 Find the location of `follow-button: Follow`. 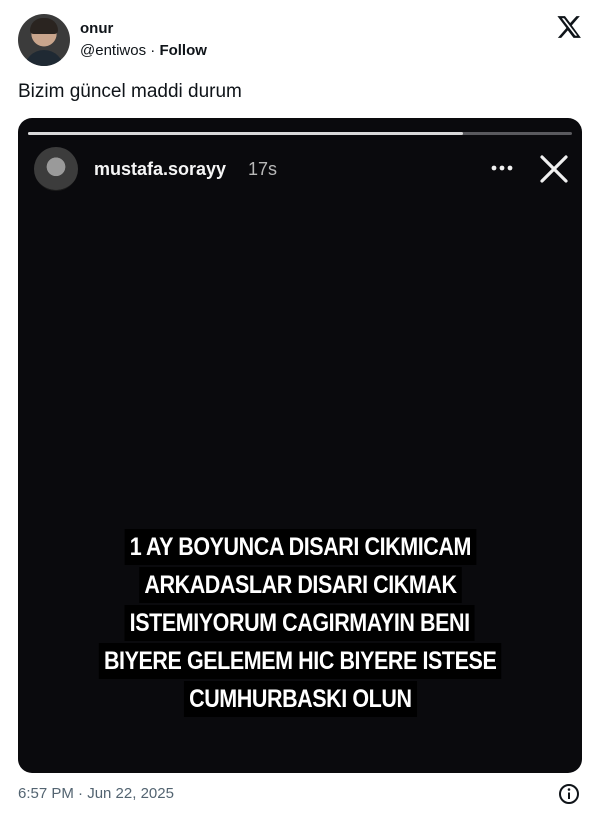

follow-button: Follow is located at coordinates (183, 50).